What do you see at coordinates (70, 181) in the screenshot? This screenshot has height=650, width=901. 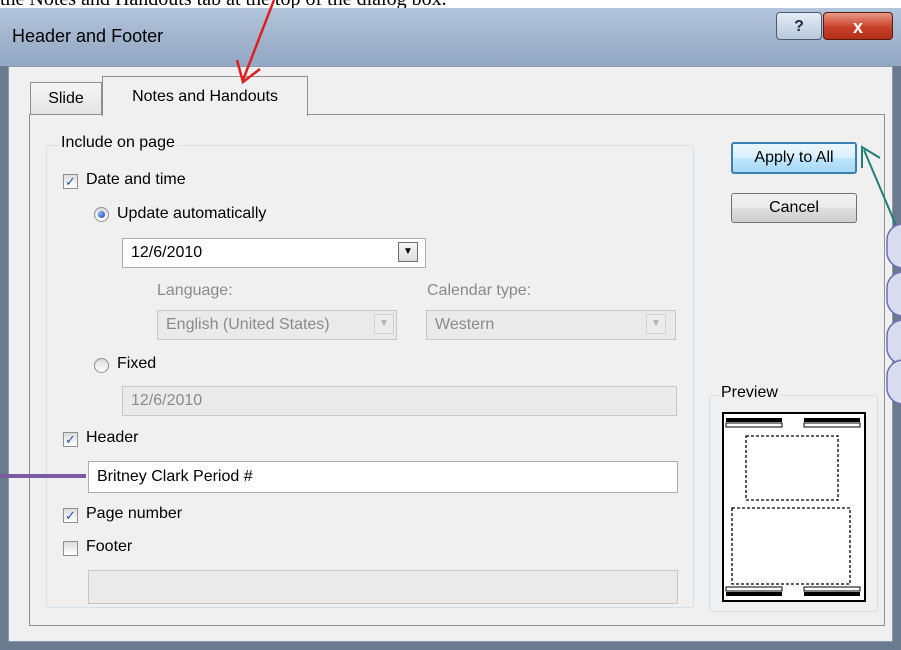 I see `date-time-checkbox: ✓` at bounding box center [70, 181].